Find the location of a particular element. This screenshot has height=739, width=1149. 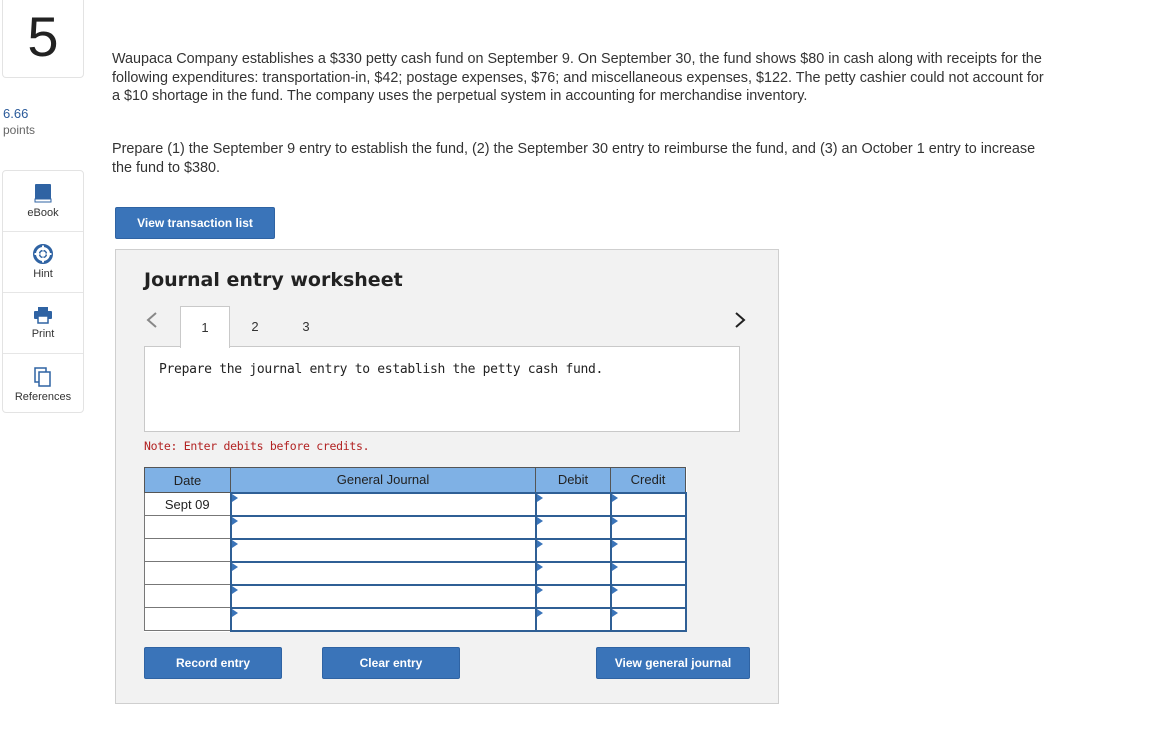

column-header-debit: Debit is located at coordinates (573, 480).